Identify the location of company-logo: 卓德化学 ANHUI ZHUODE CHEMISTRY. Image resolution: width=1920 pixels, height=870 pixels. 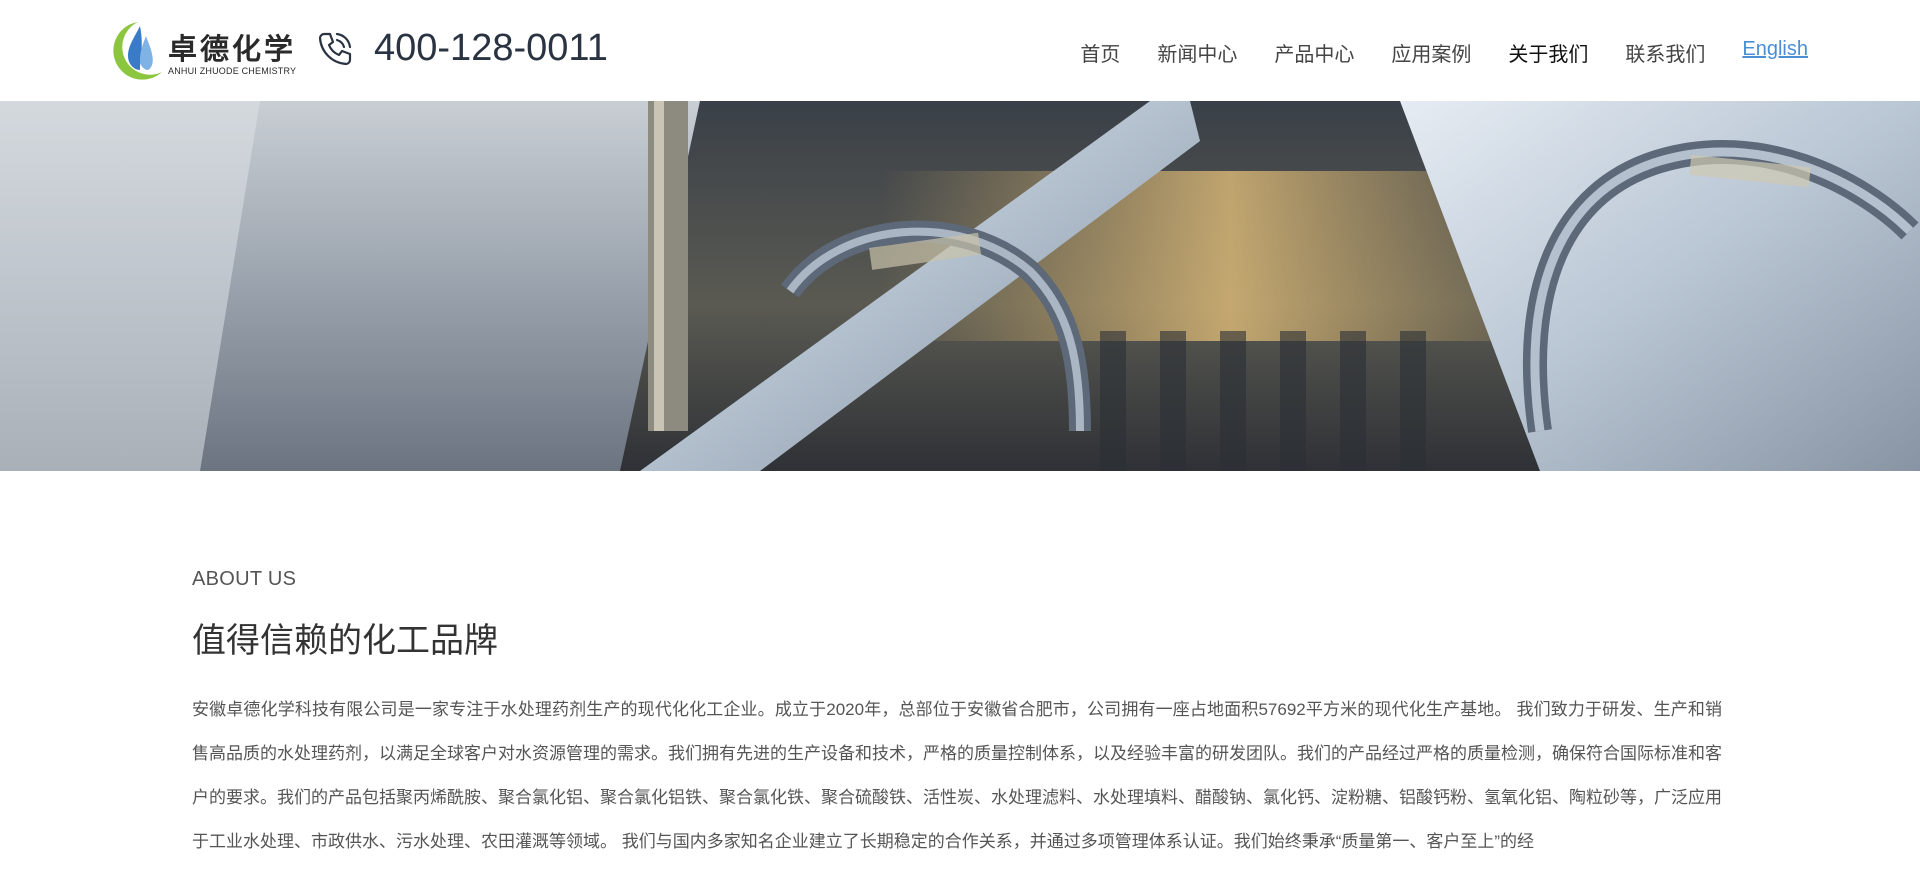
(200, 51).